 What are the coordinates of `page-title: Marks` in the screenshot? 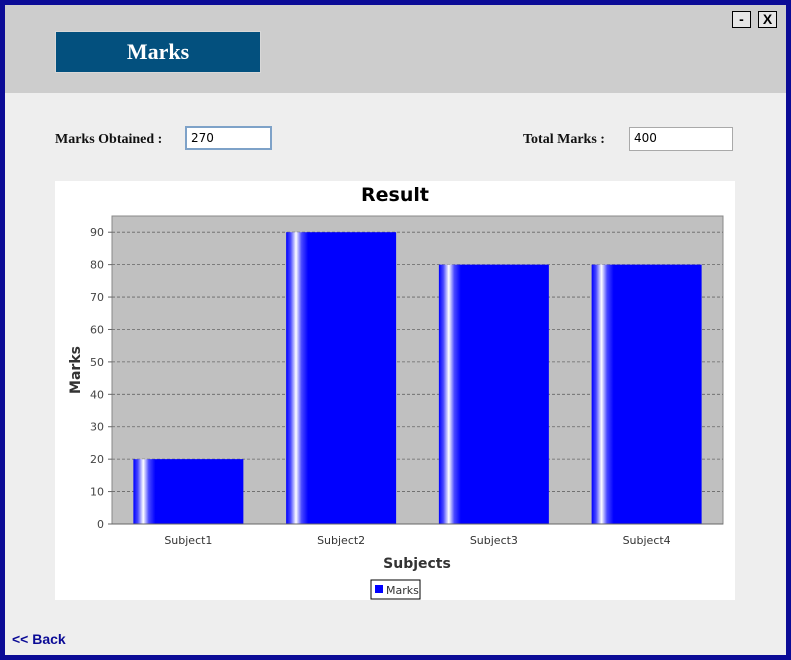 It's located at (158, 52).